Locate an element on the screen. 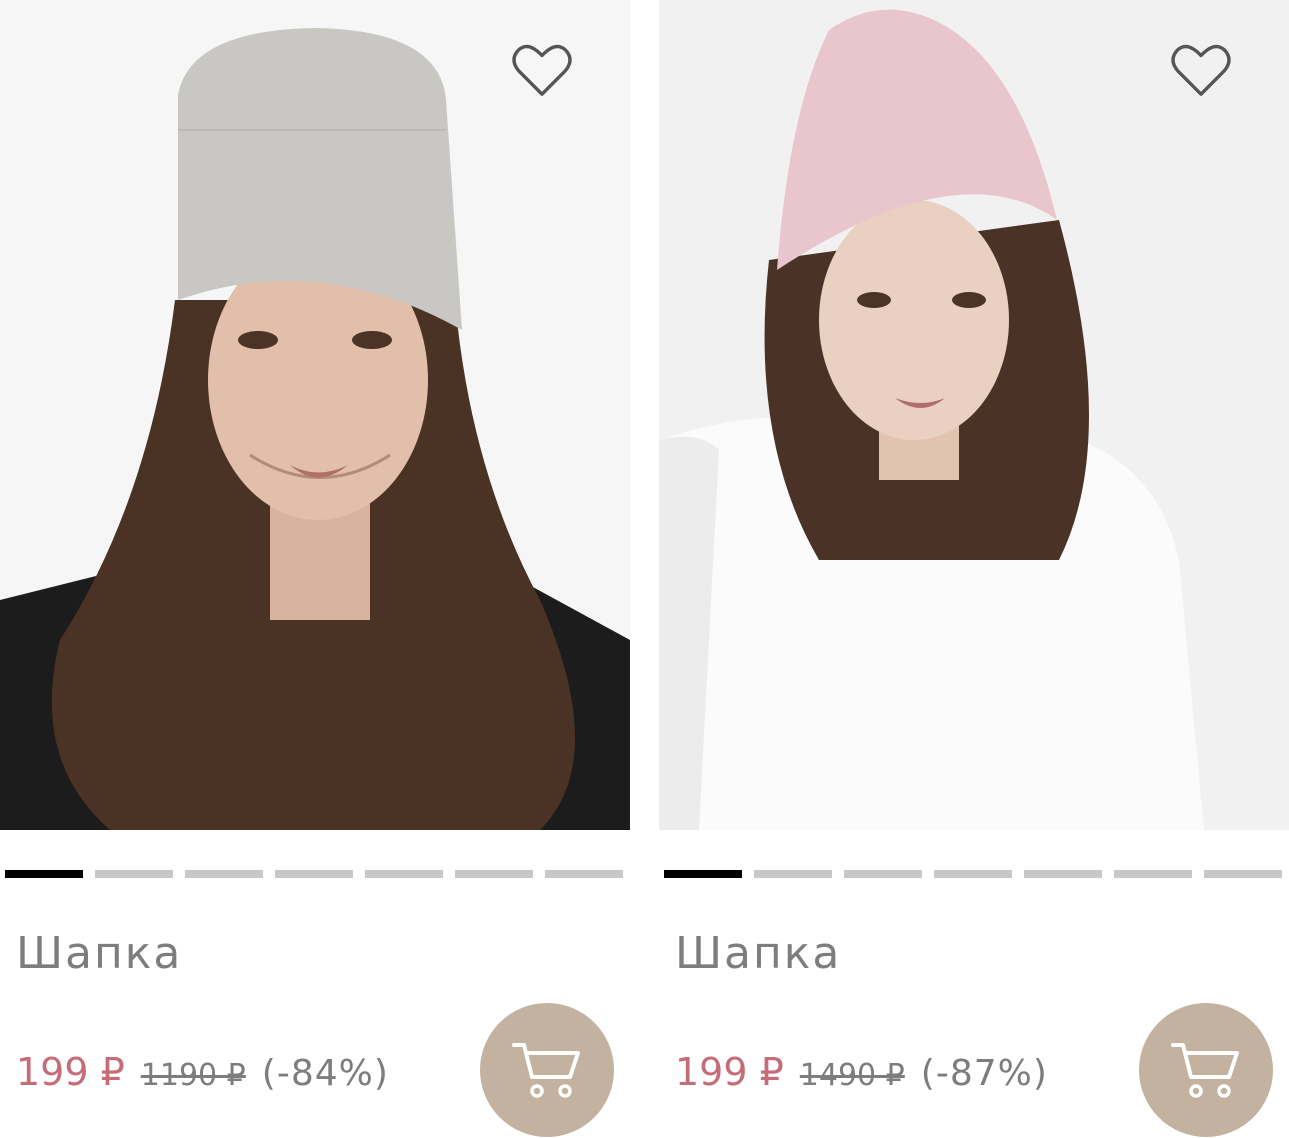 The width and height of the screenshot is (1289, 1138). price-row: 199 ₽ 1490 ₽ (-87%) is located at coordinates (861, 1072).